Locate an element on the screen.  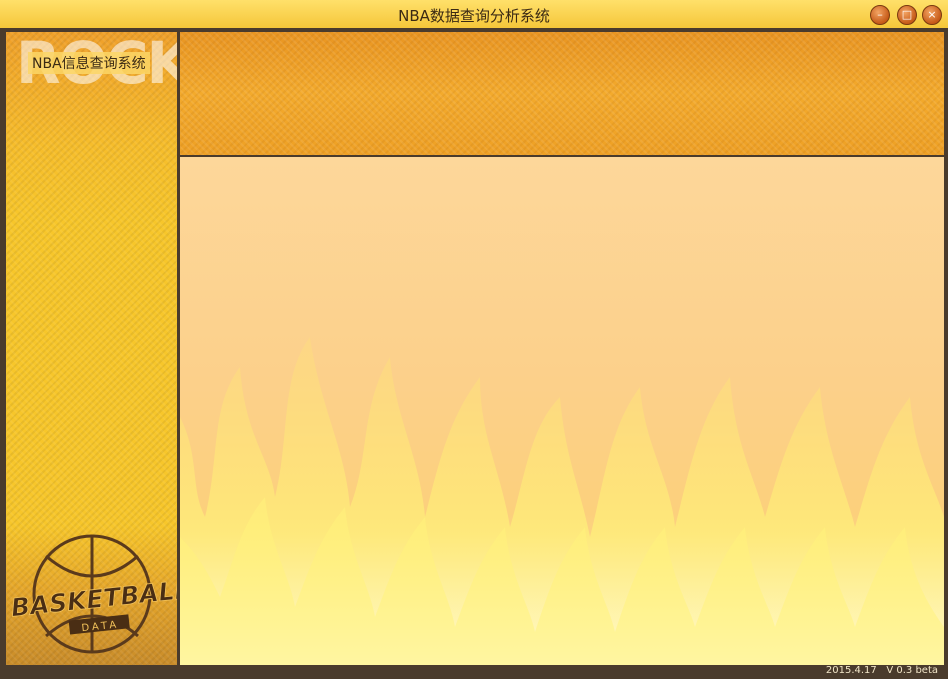
minimize-button: – is located at coordinates (880, 15).